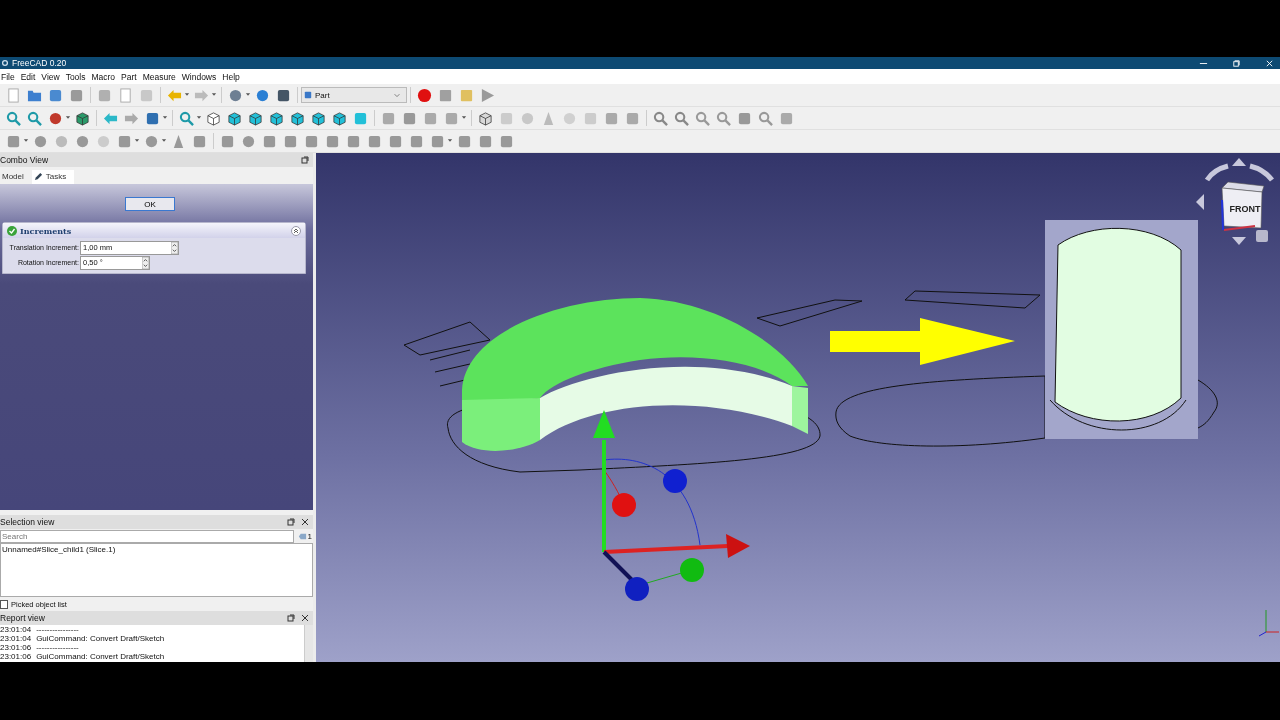 Image resolution: width=1280 pixels, height=720 pixels. What do you see at coordinates (131, 118) in the screenshot?
I see `right-arrow-icon` at bounding box center [131, 118].